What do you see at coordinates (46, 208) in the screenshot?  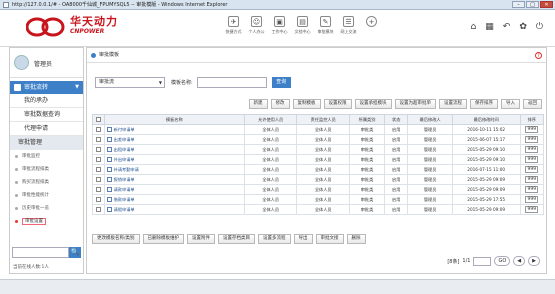 I see `sidebar-subitem-4: 历史审批一览` at bounding box center [46, 208].